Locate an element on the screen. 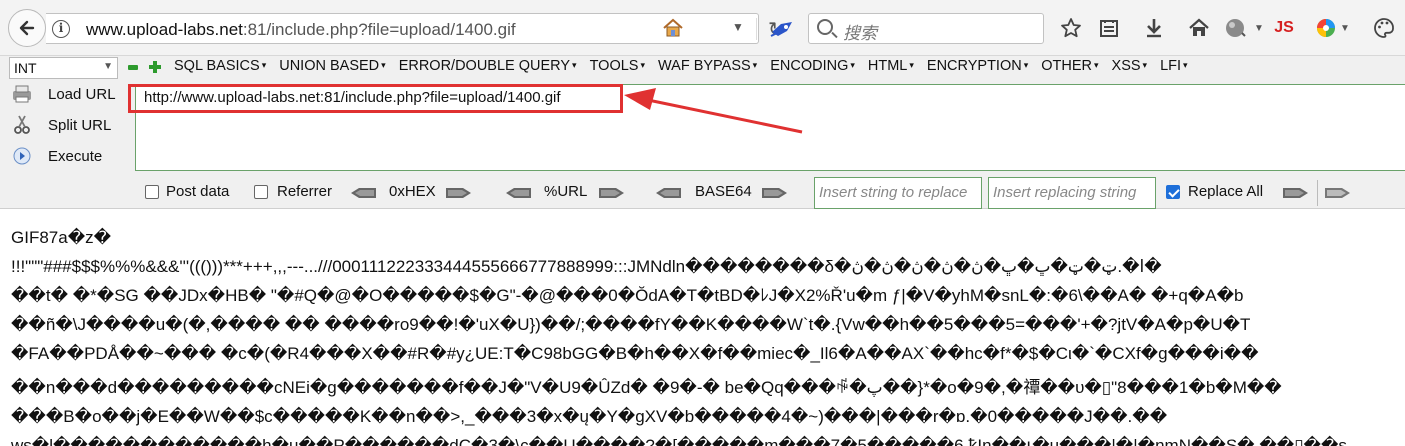 This screenshot has height=446, width=1405. replace-string-input: Insert string to replace is located at coordinates (898, 193).